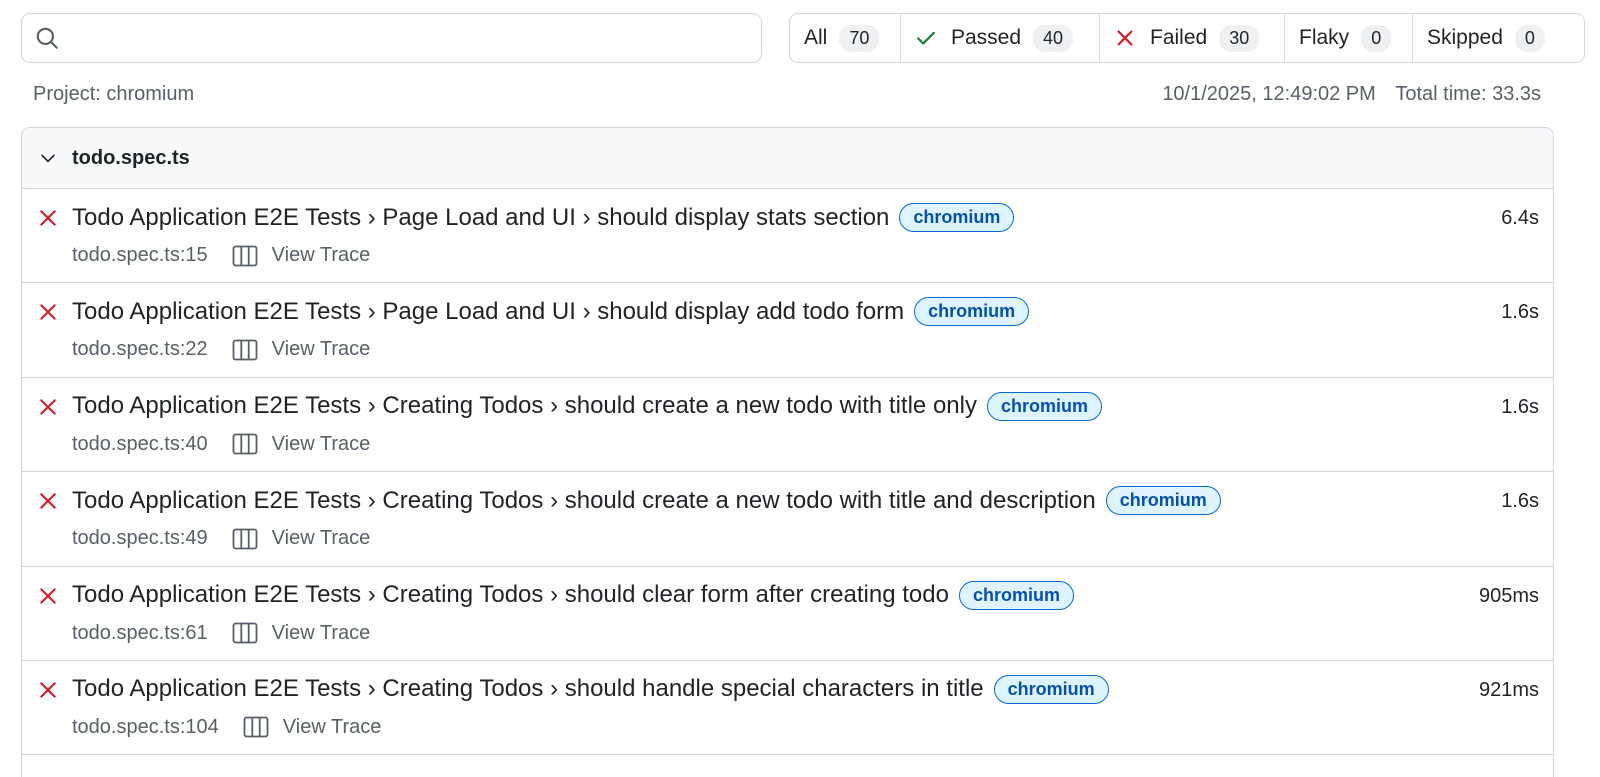  I want to click on filter-skipped-label: Skipped, so click(1465, 37).